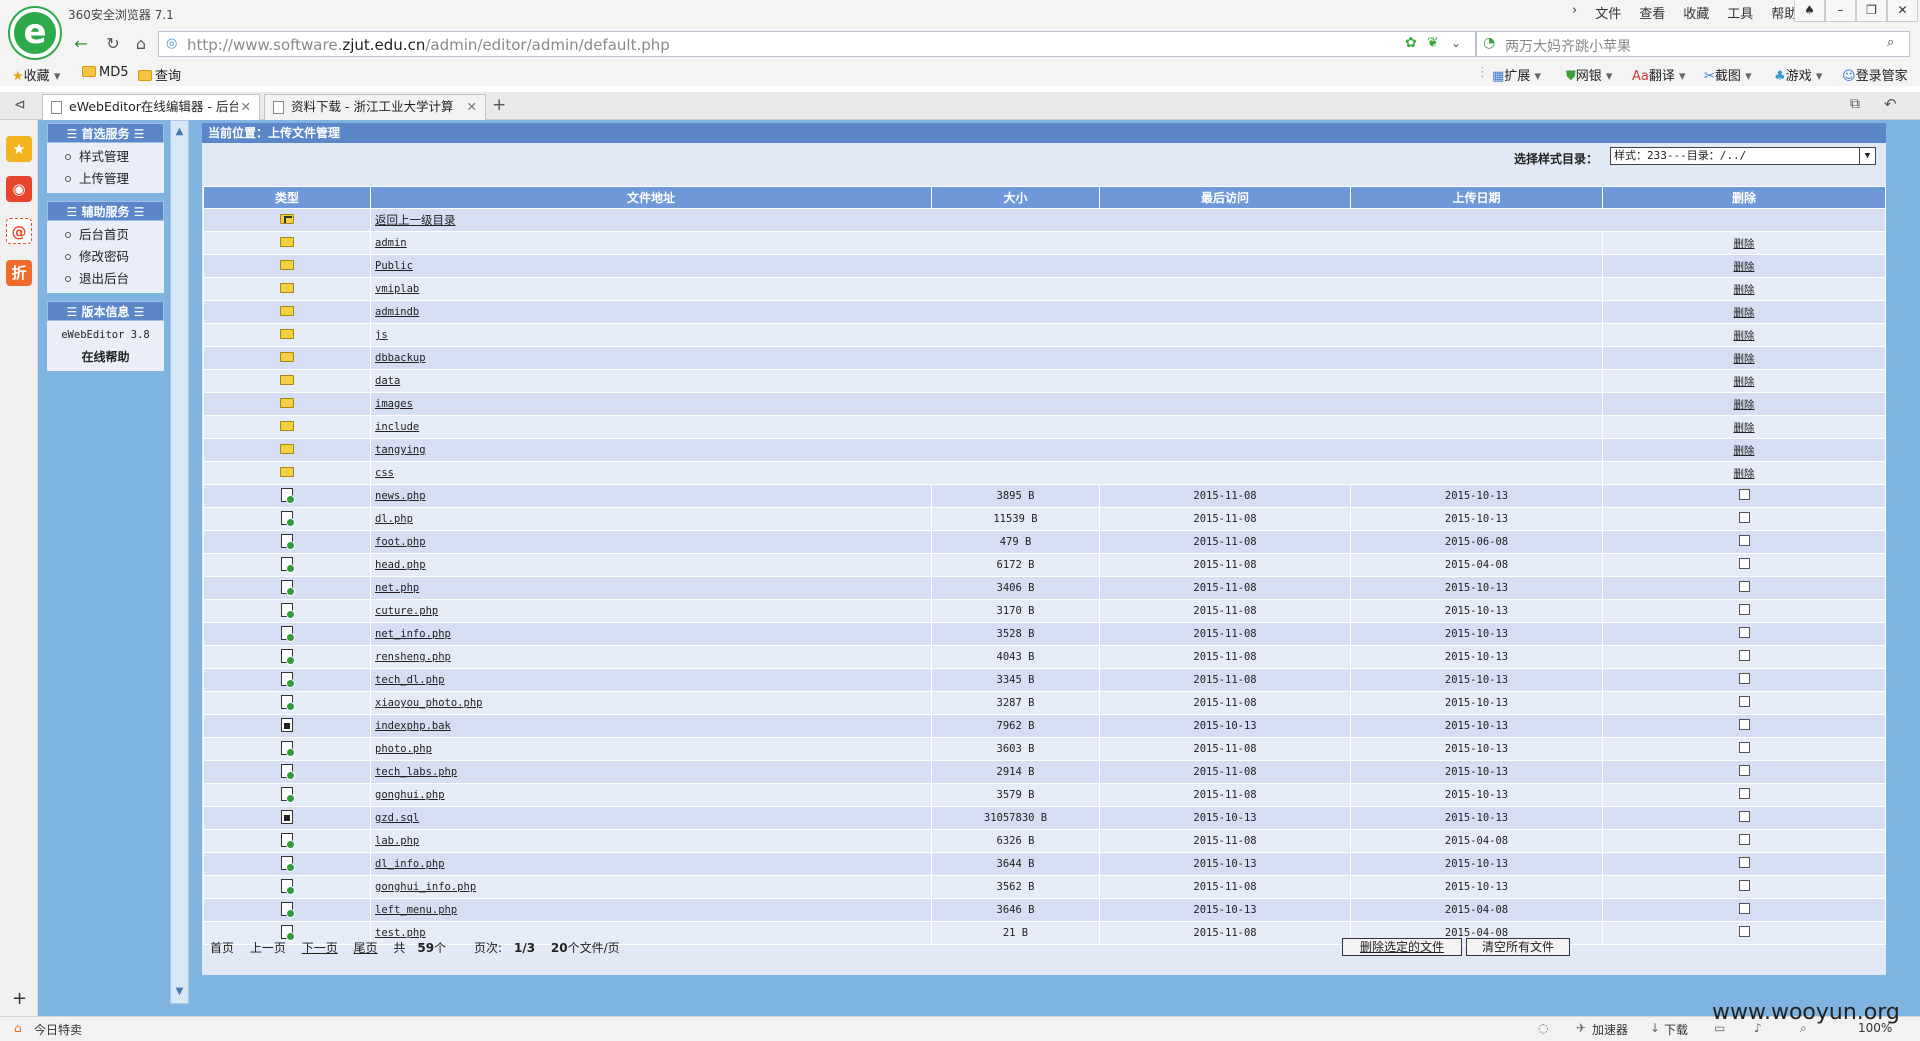  Describe the element at coordinates (1676, 1029) in the screenshot. I see `download-button: 下载` at that location.